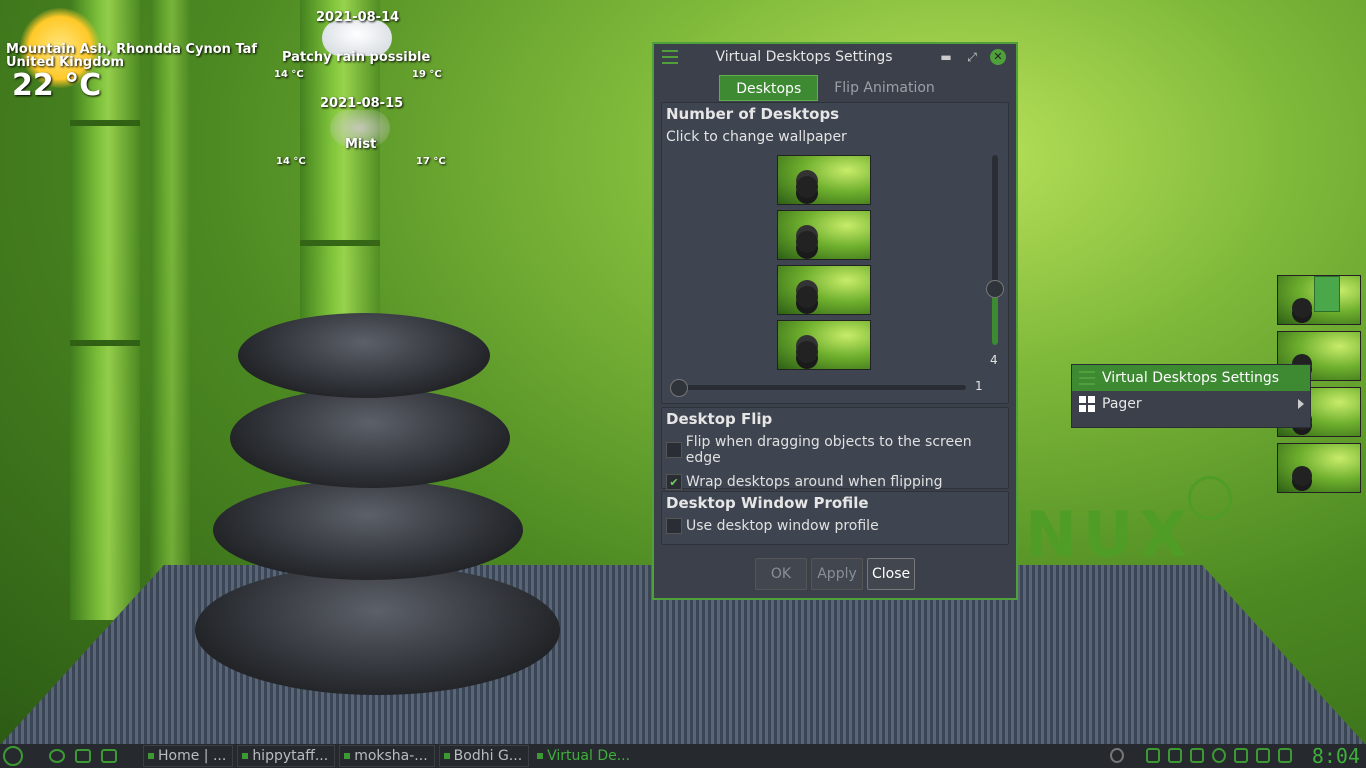  I want to click on forecast-low-2: 14 °C, so click(291, 161).